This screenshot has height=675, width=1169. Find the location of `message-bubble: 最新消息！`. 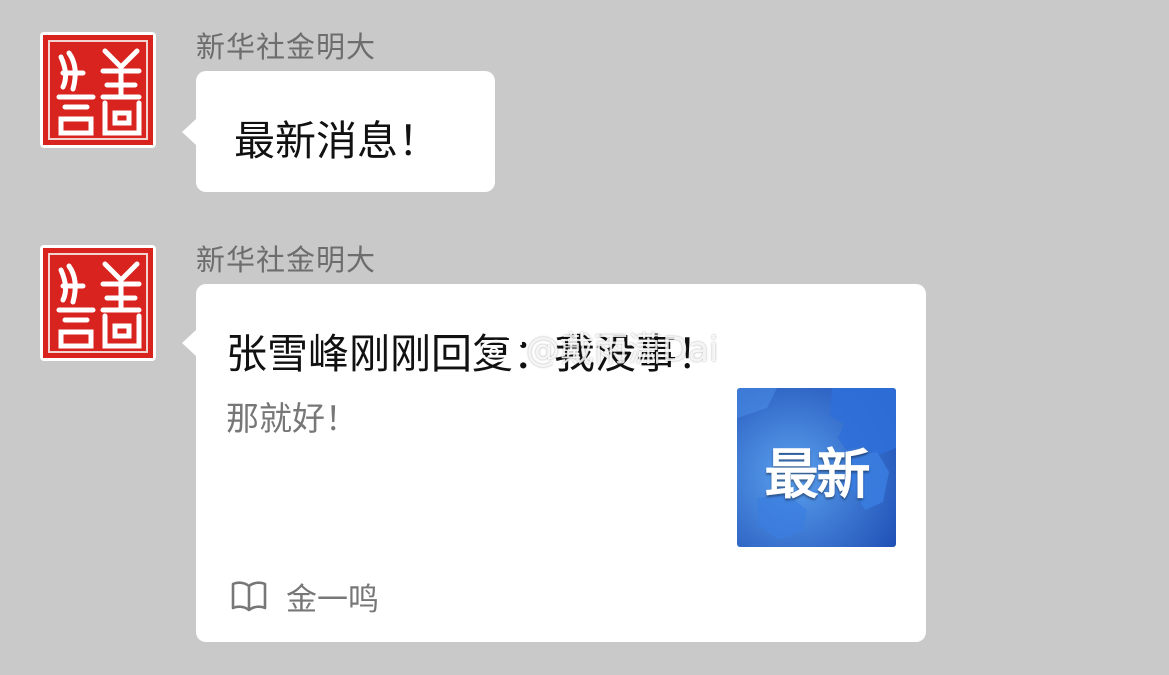

message-bubble: 最新消息！ is located at coordinates (338, 131).